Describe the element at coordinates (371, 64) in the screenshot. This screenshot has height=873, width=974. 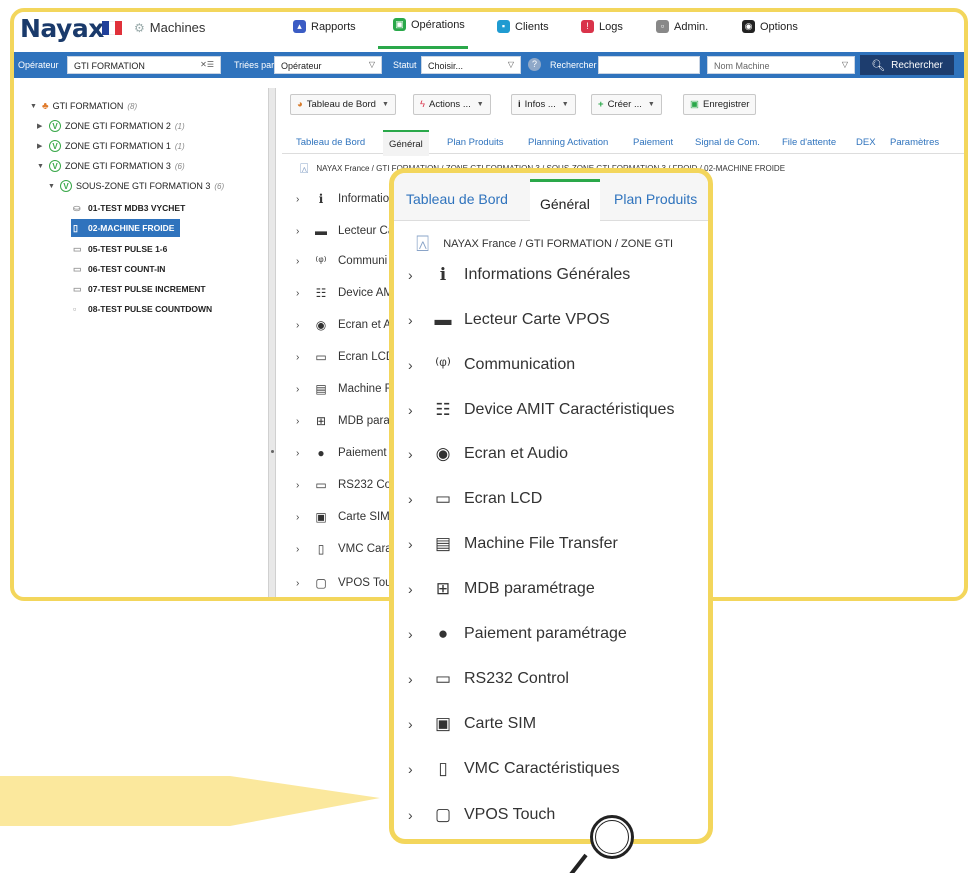
I see `chevron-down-icon: ▽` at that location.